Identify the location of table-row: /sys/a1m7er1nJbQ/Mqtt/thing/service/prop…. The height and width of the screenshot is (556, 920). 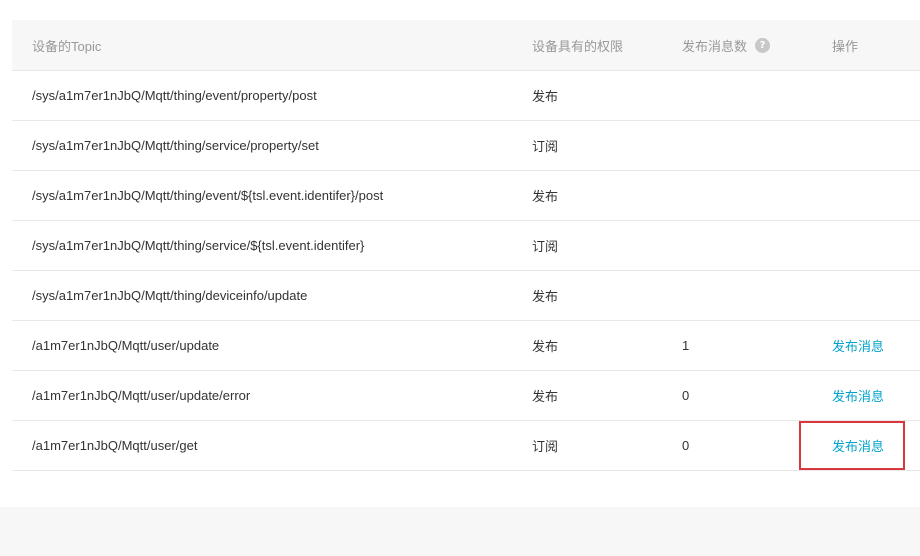
(466, 146).